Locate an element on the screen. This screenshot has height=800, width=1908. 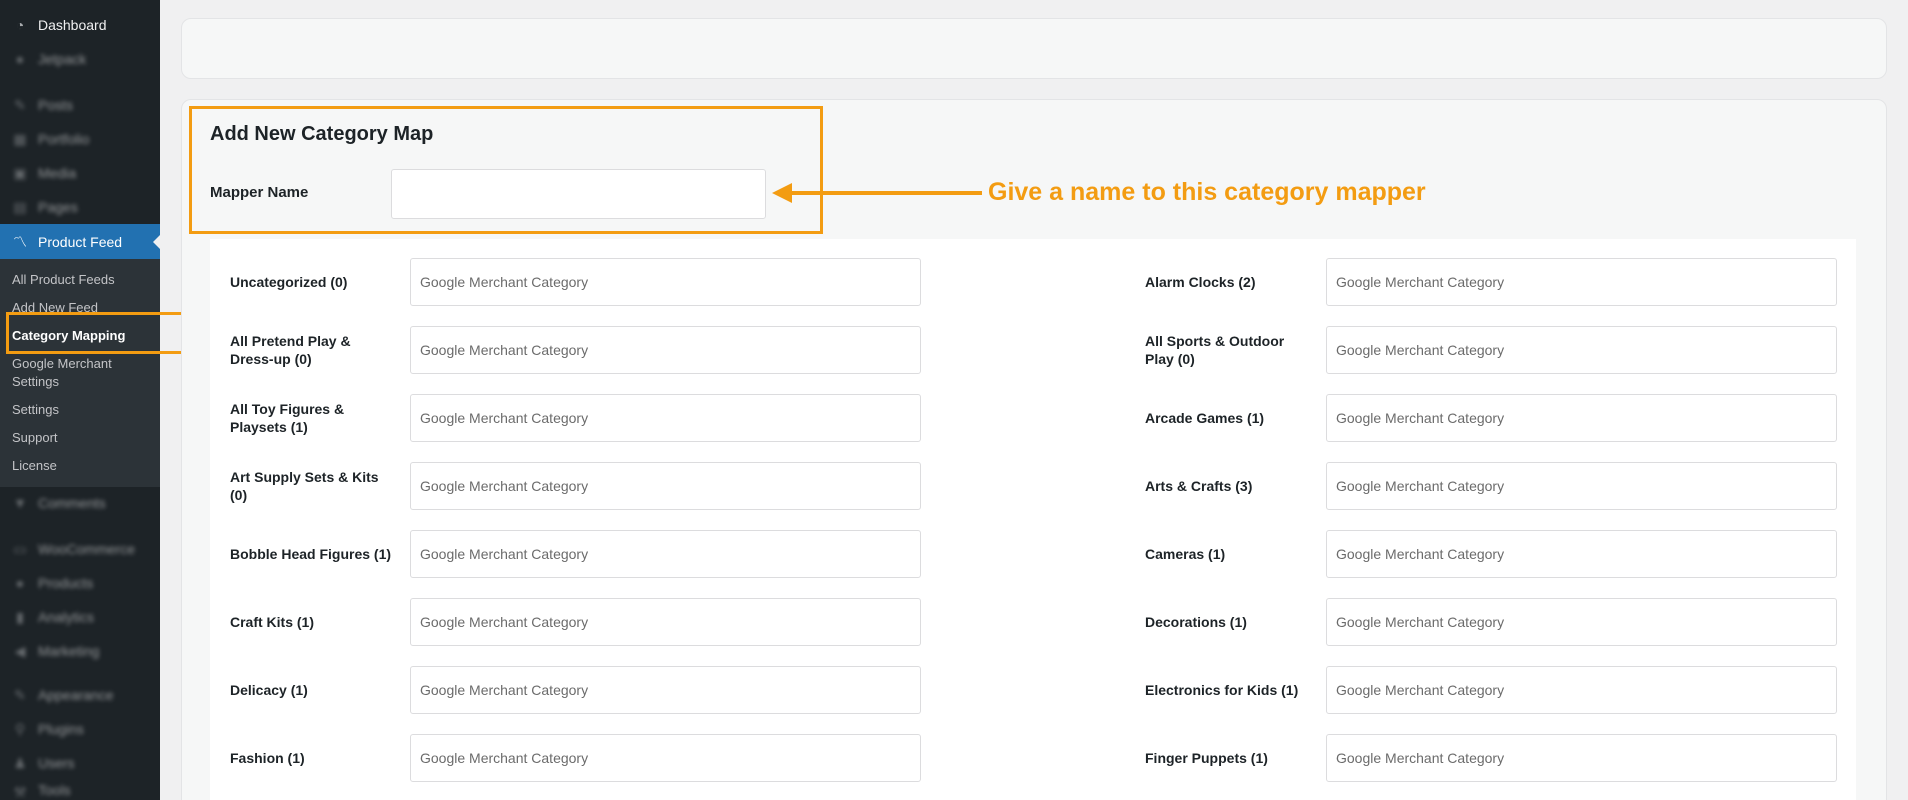
sidebar-item-media: ▣ Media is located at coordinates (80, 173).